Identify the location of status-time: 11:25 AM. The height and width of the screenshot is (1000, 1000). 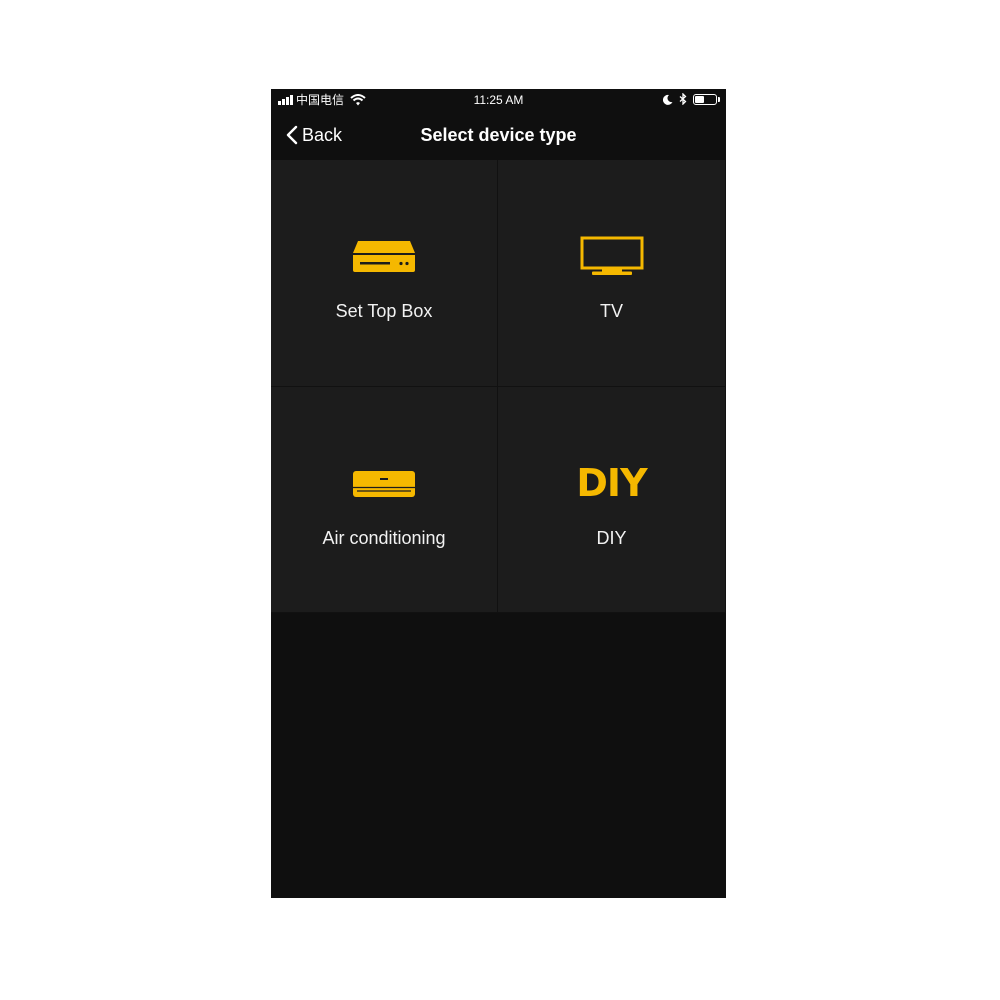
(498, 100).